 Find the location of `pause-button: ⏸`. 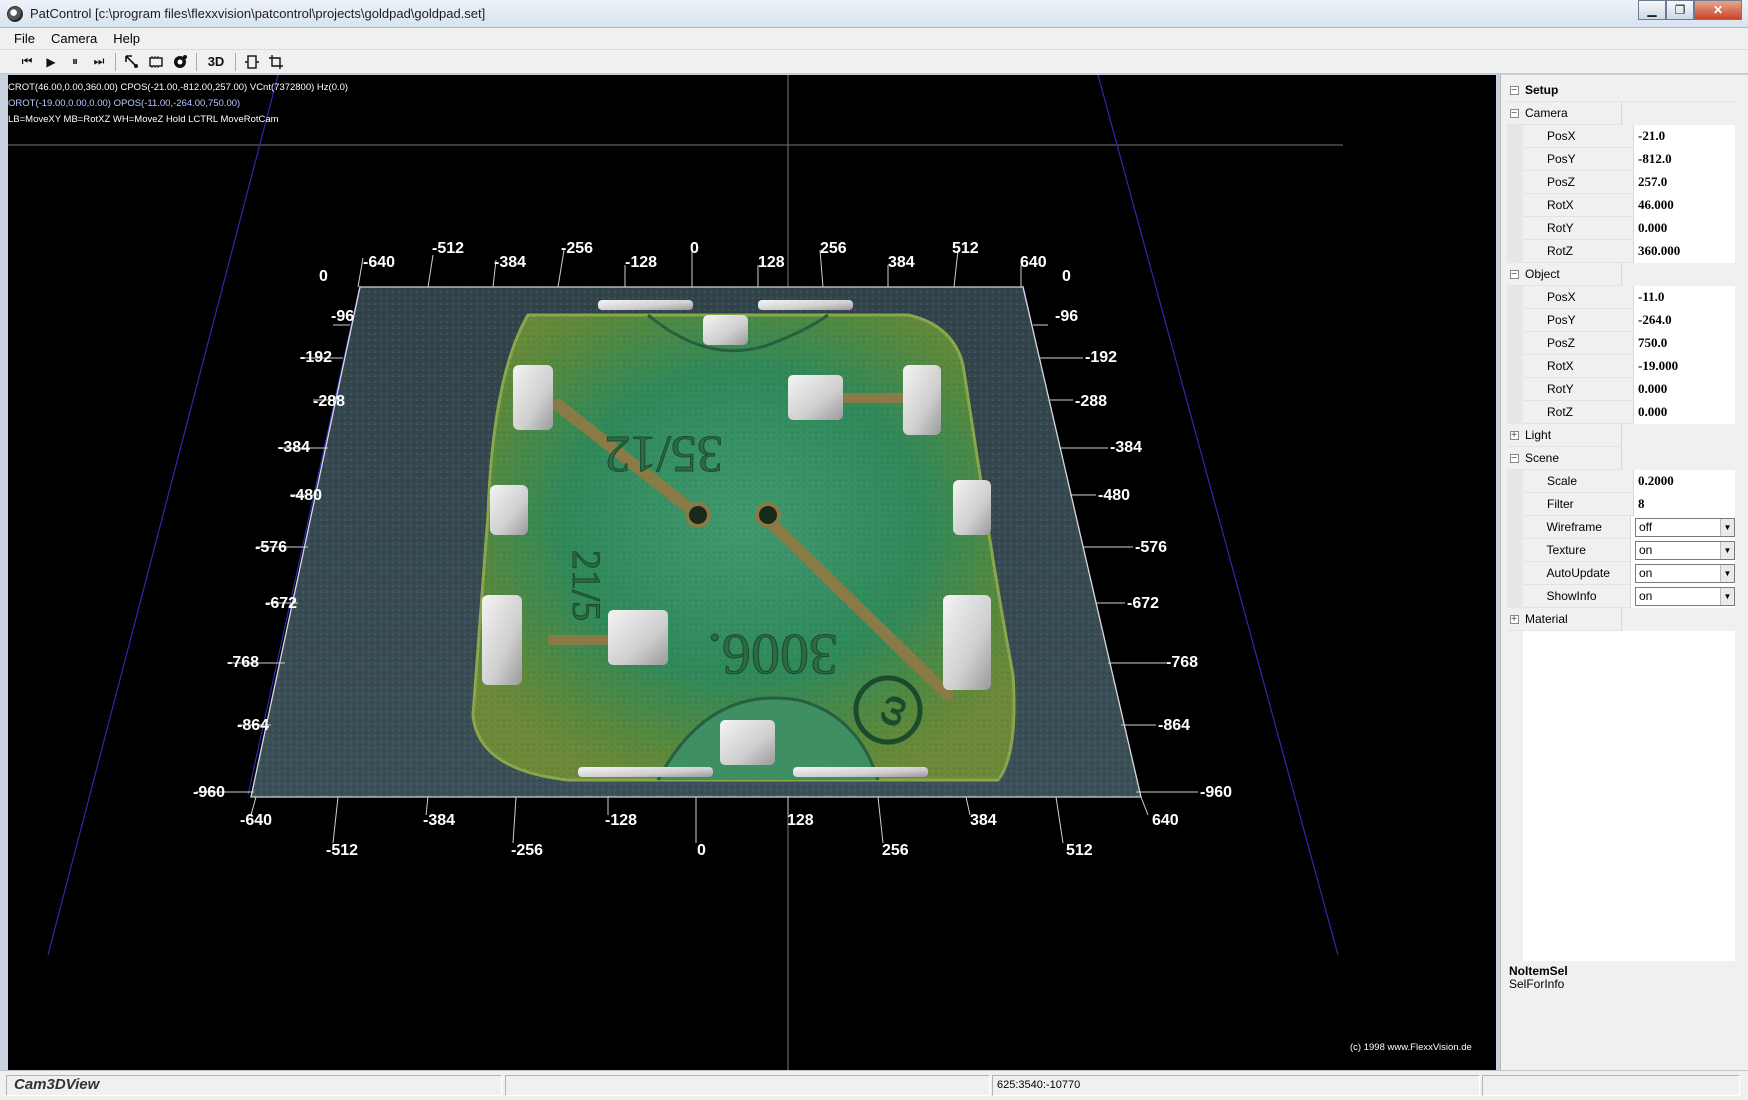

pause-button: ⏸ is located at coordinates (75, 62).